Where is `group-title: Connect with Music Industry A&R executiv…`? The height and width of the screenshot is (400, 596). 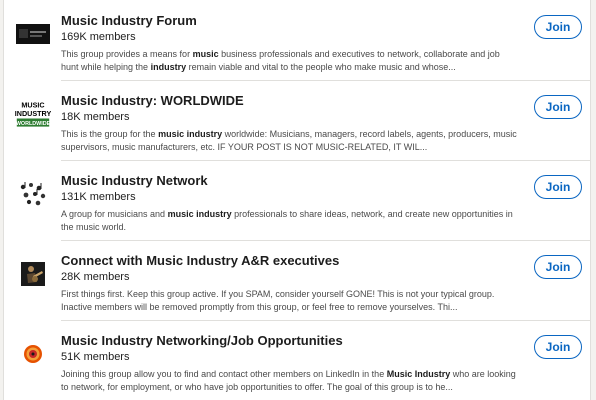 group-title: Connect with Music Industry A&R executiv… is located at coordinates (291, 260).